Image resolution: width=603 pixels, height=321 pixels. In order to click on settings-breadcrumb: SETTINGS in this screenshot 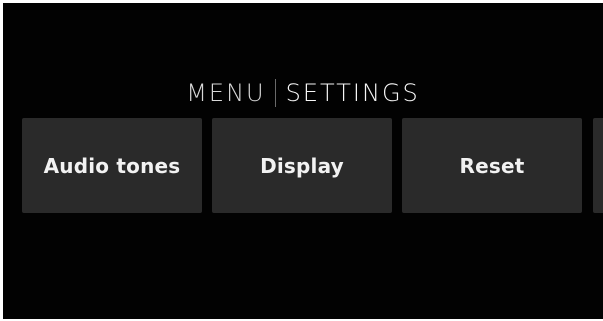, I will do `click(352, 93)`.